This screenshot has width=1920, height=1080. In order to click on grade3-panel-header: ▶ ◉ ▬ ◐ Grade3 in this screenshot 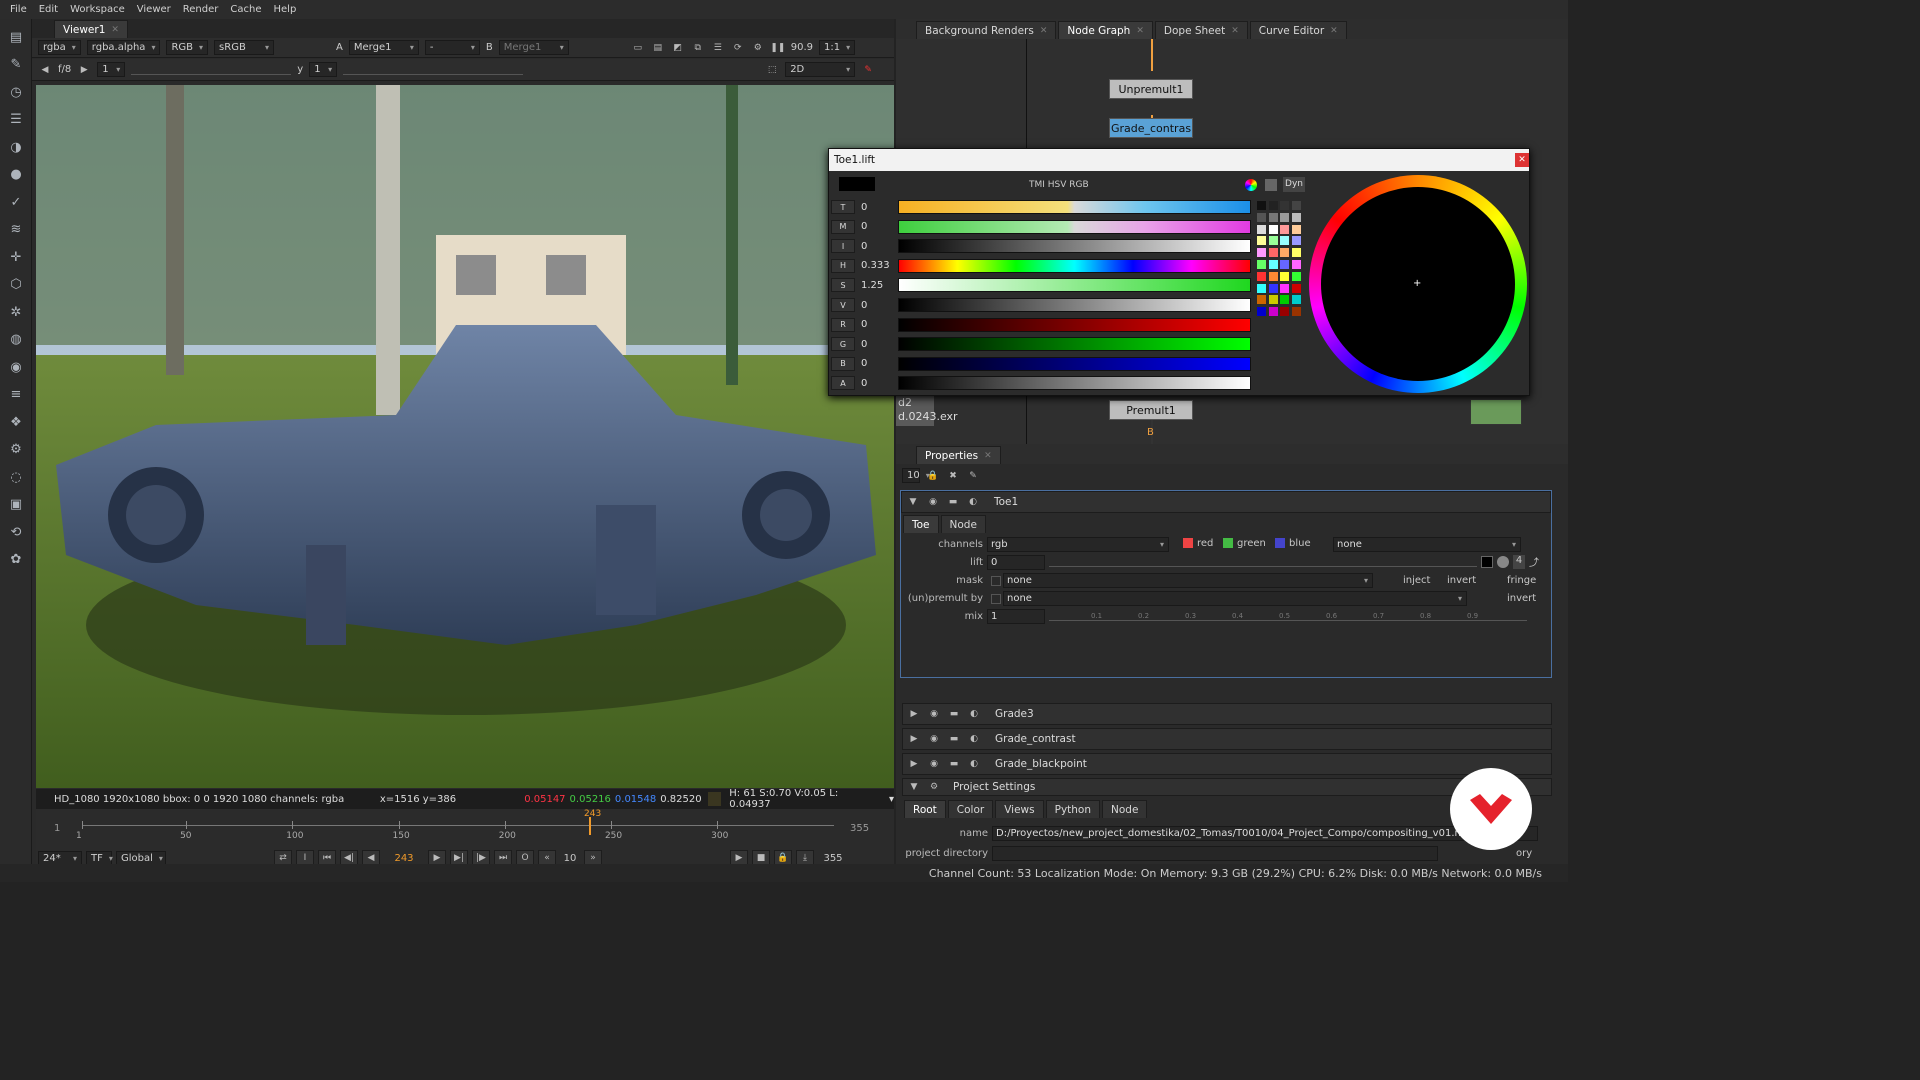, I will do `click(1227, 714)`.